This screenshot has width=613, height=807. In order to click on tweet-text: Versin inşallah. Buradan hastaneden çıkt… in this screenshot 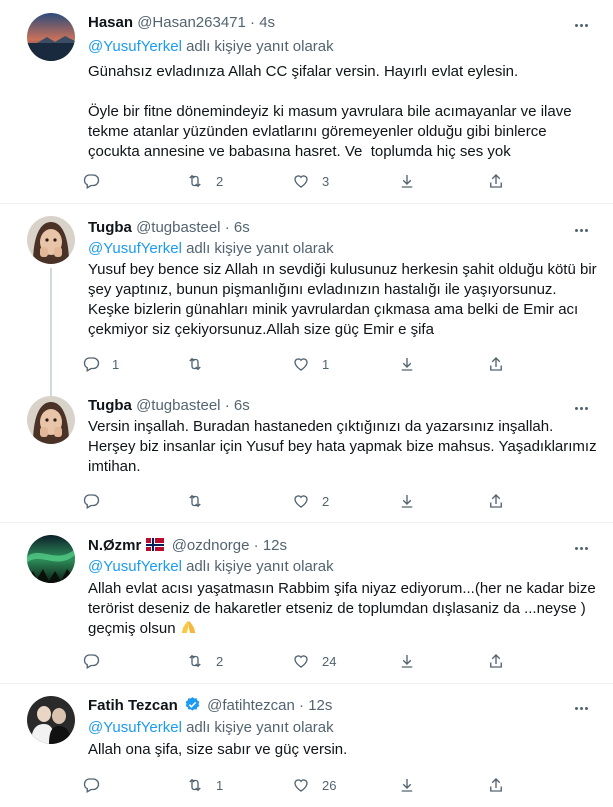, I will do `click(344, 446)`.